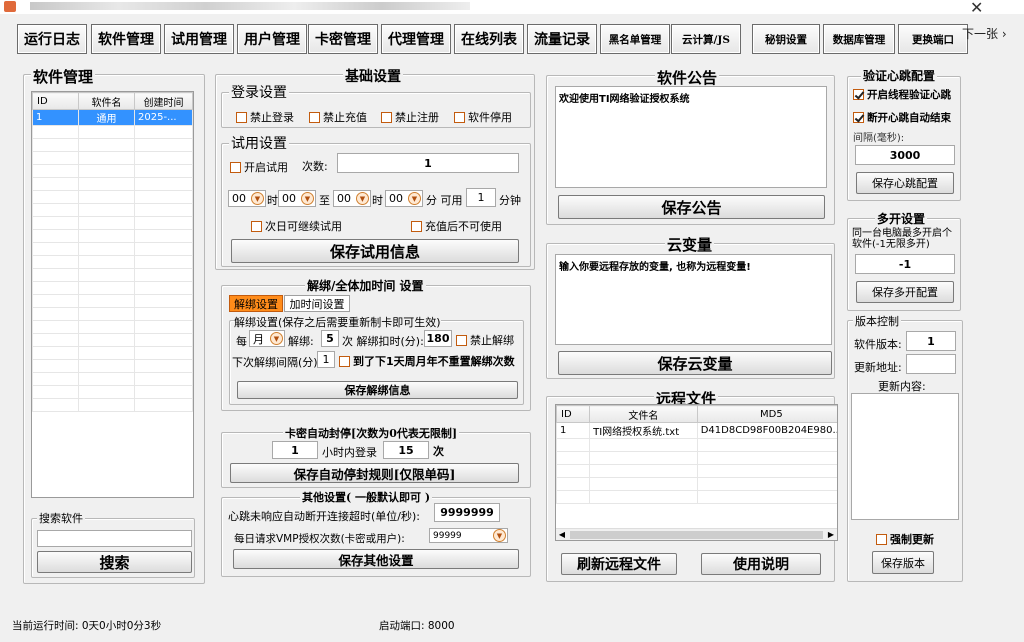 The height and width of the screenshot is (642, 1024). Describe the element at coordinates (338, 117) in the screenshot. I see `forbid-recharge-checkbox: 禁止充值` at that location.